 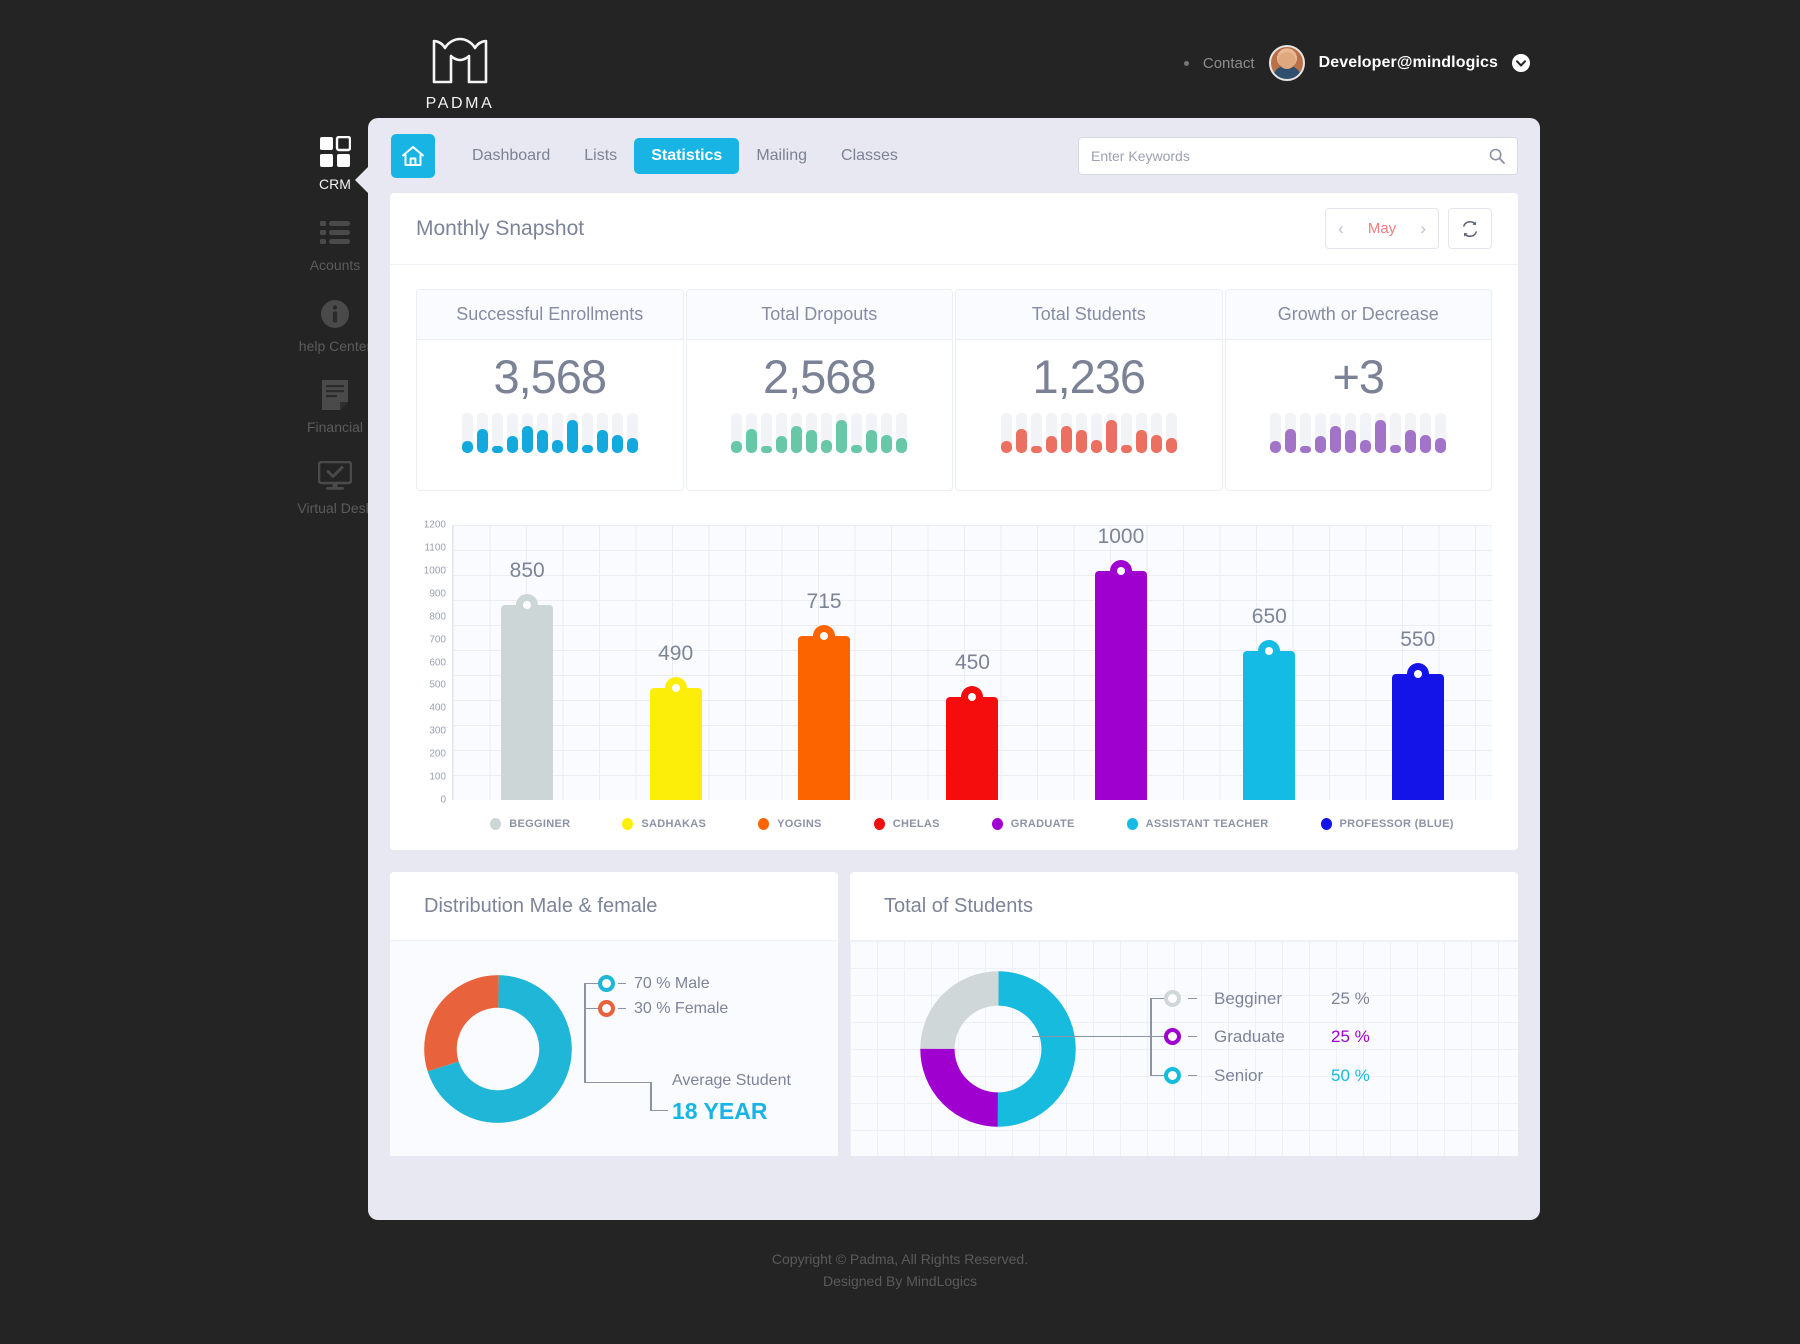 What do you see at coordinates (600, 156) in the screenshot?
I see `tab-lists: Lists` at bounding box center [600, 156].